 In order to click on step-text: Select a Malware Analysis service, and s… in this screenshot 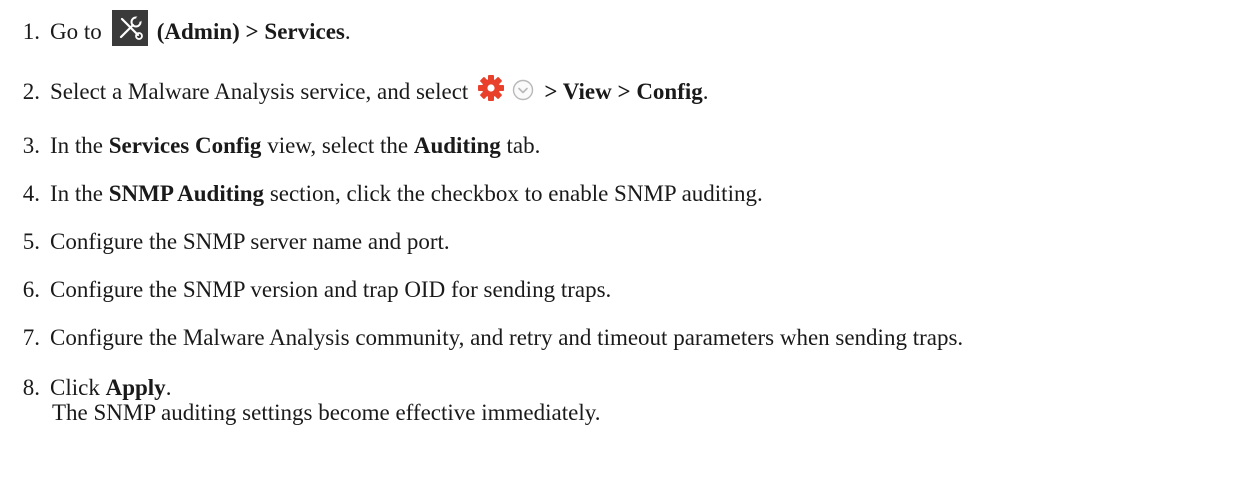, I will do `click(259, 91)`.